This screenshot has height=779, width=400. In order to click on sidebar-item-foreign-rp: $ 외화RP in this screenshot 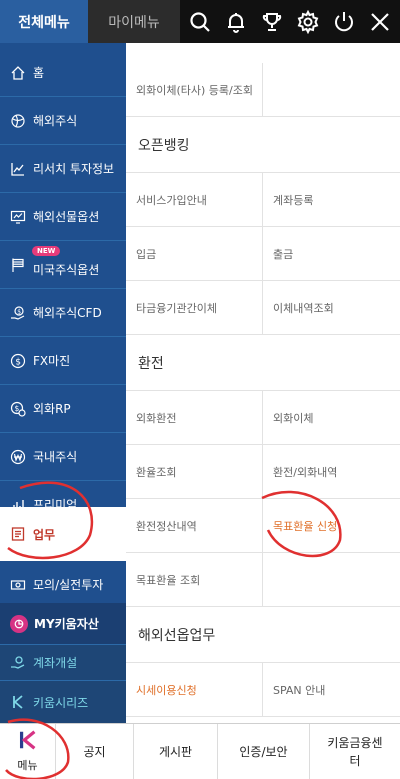, I will do `click(63, 409)`.